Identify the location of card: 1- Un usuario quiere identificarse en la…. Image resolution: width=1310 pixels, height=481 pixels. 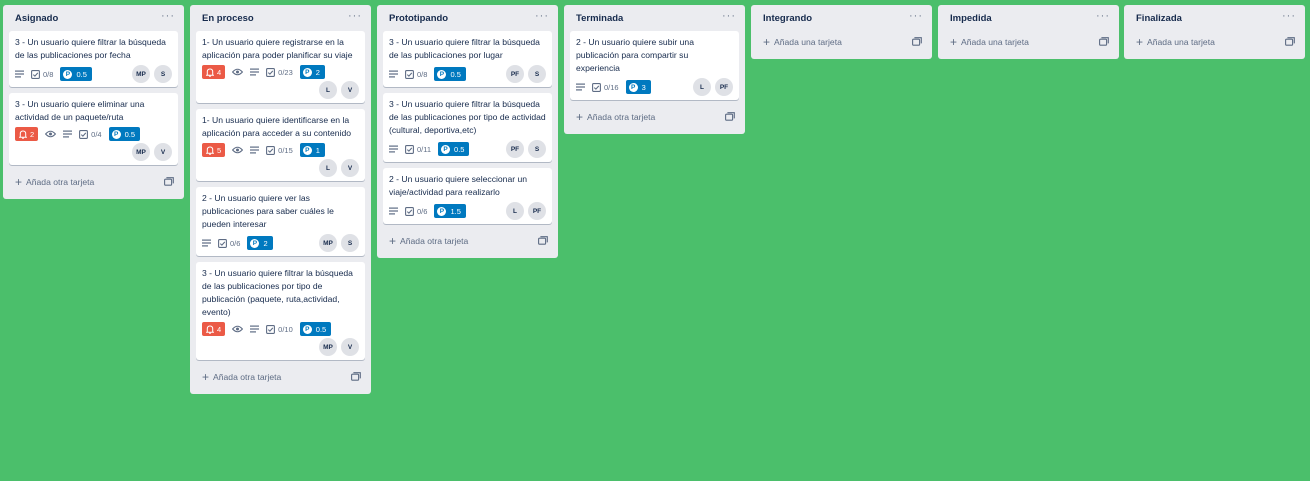
(280, 145).